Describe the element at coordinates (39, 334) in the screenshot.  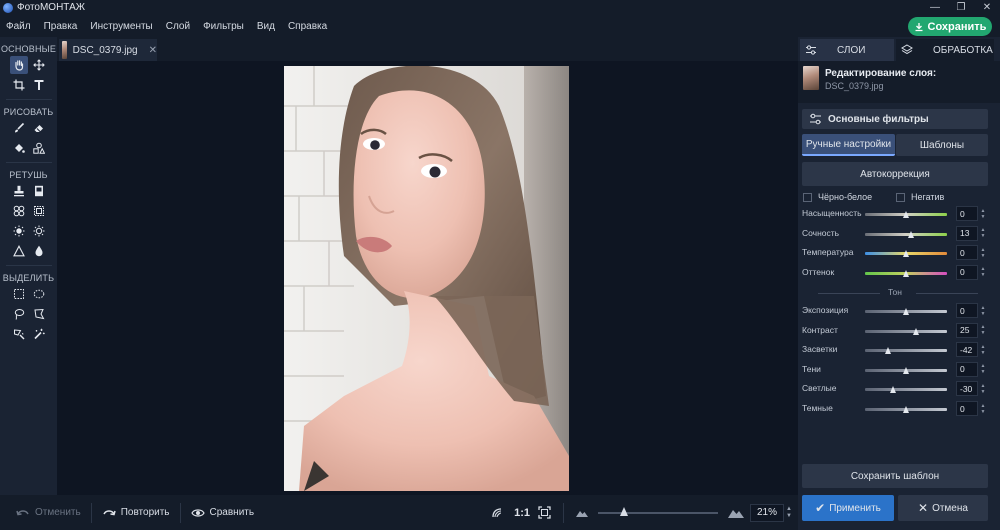
I see `magic-wand-tool` at that location.